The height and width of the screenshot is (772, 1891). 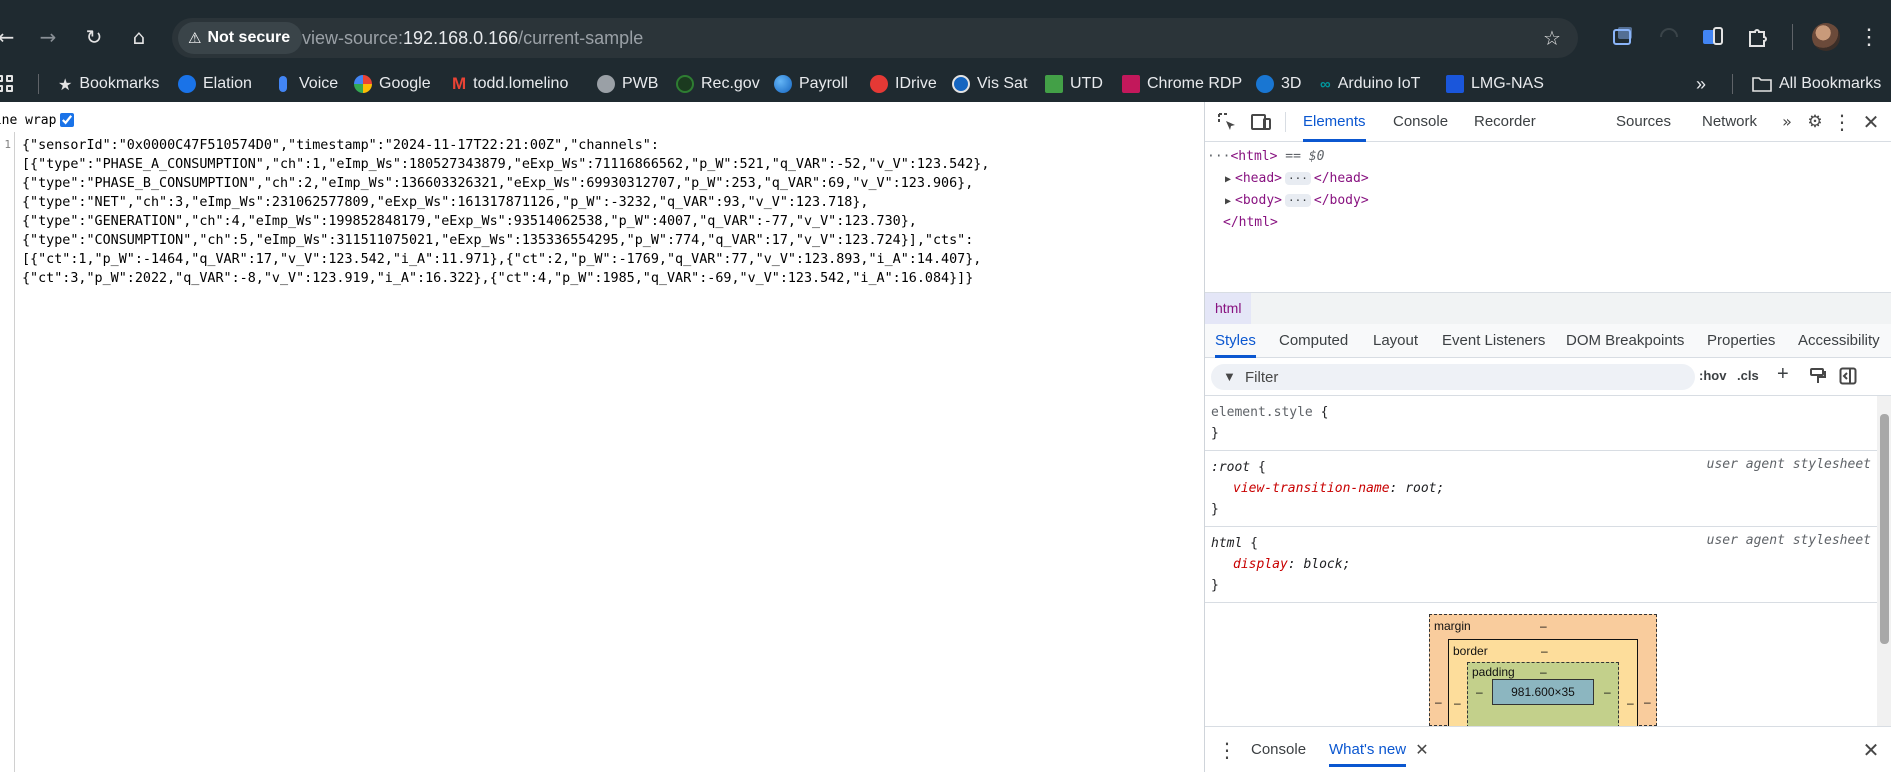 I want to click on rule-declaration: display: block;, so click(x=1541, y=564).